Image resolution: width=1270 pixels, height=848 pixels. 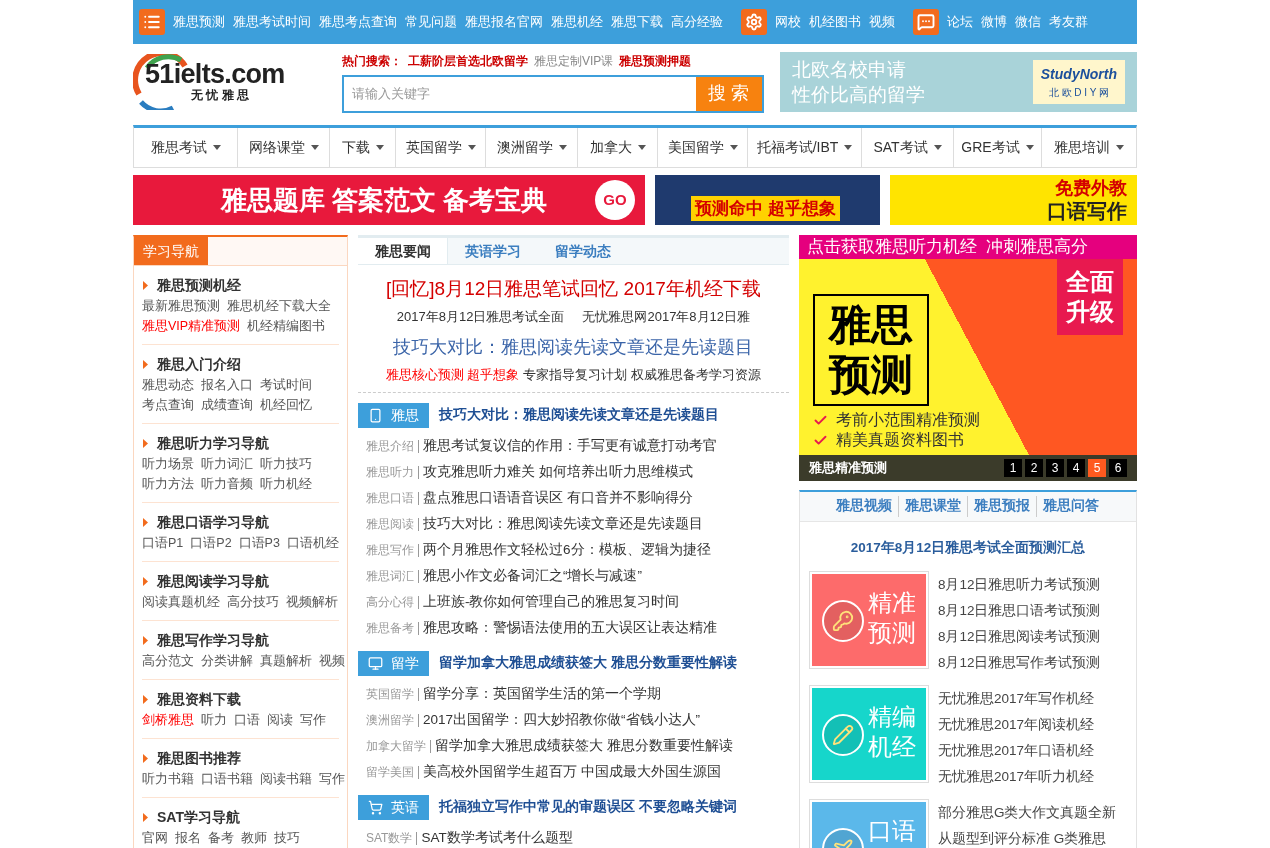 I want to click on nav-menu-item: 加拿大, so click(x=618, y=147).